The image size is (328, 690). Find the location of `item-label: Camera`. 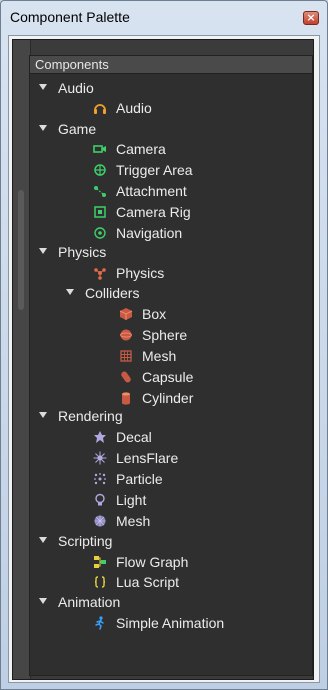

item-label: Camera is located at coordinates (141, 149).